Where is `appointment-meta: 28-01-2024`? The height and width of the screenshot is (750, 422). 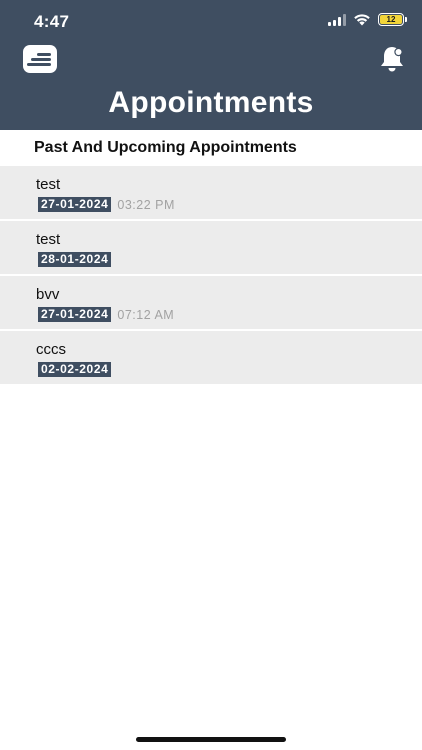
appointment-meta: 28-01-2024 is located at coordinates (77, 259).